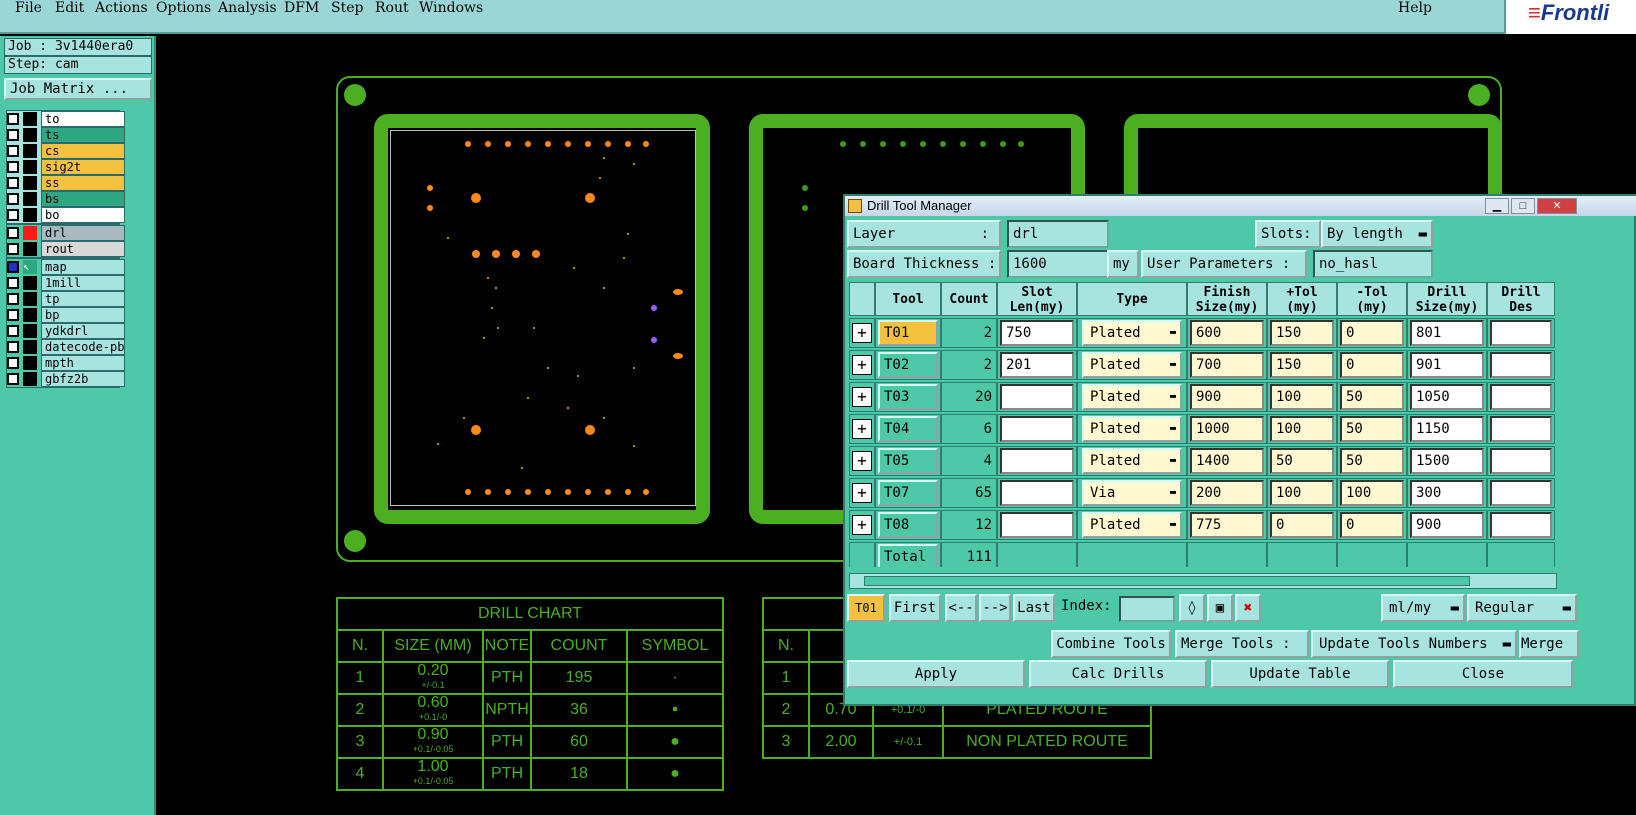 The image size is (1636, 815). Describe the element at coordinates (1373, 264) in the screenshot. I see `user-params-field: no_hasl` at that location.